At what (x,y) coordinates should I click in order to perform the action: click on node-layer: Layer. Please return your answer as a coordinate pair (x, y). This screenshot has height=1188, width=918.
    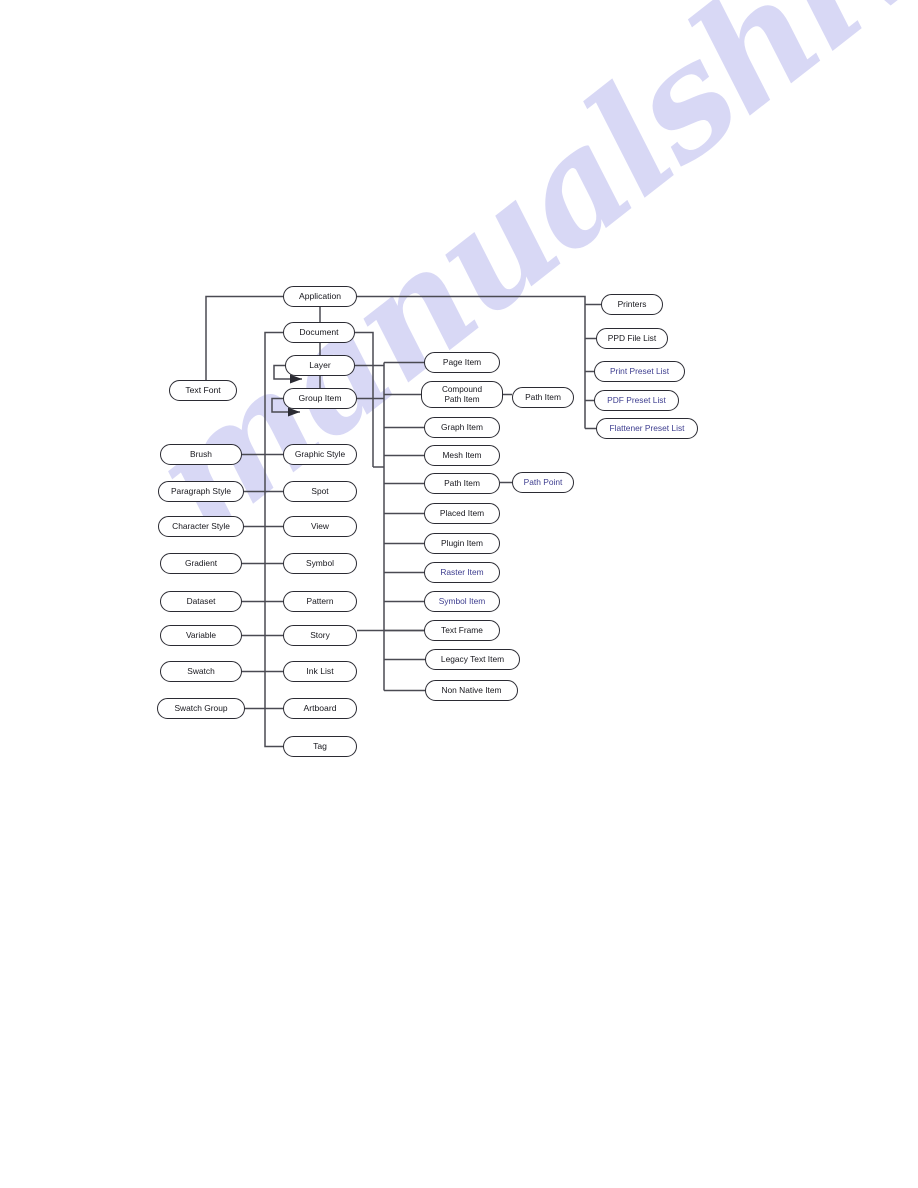
    Looking at the image, I should click on (320, 365).